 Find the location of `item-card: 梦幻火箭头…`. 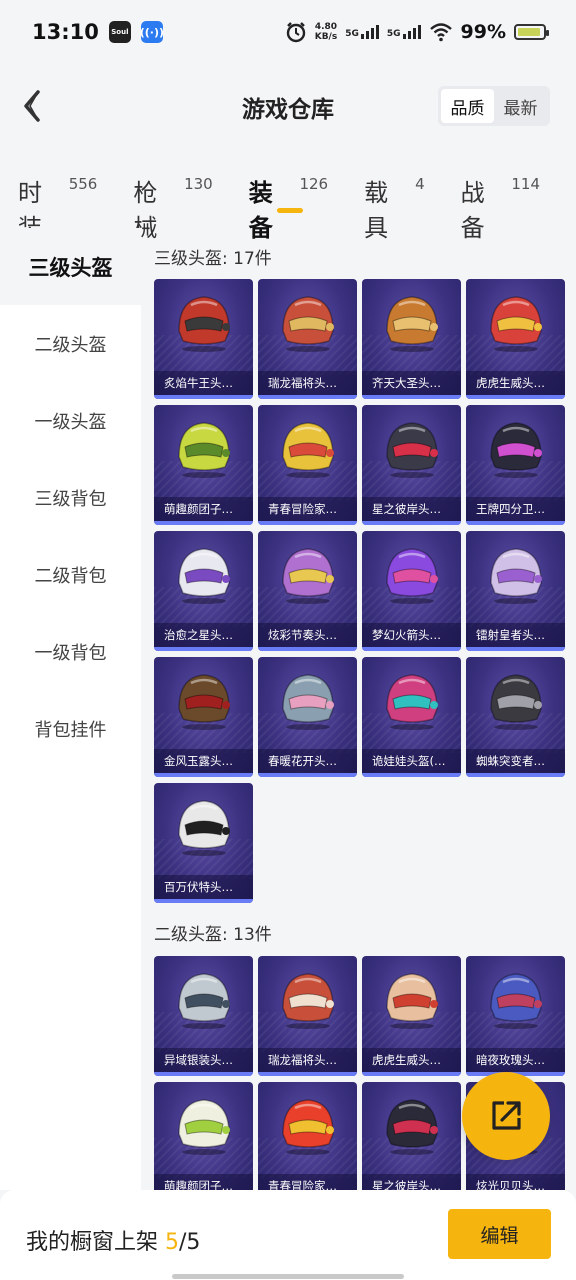

item-card: 梦幻火箭头… is located at coordinates (411, 591).